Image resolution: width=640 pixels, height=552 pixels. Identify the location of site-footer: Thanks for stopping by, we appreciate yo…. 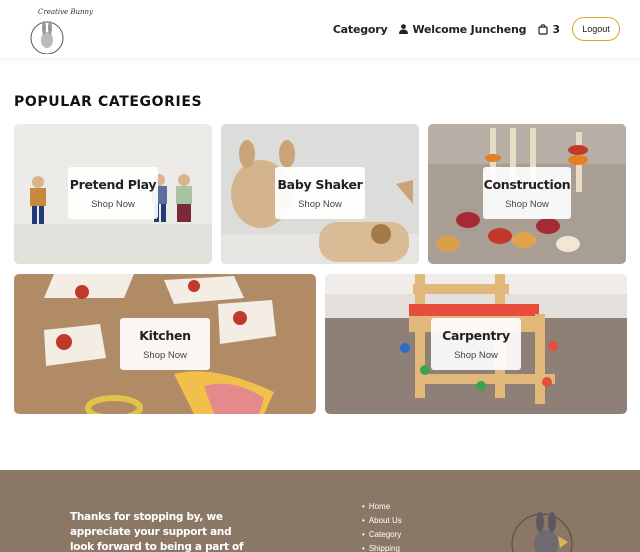
(320, 511).